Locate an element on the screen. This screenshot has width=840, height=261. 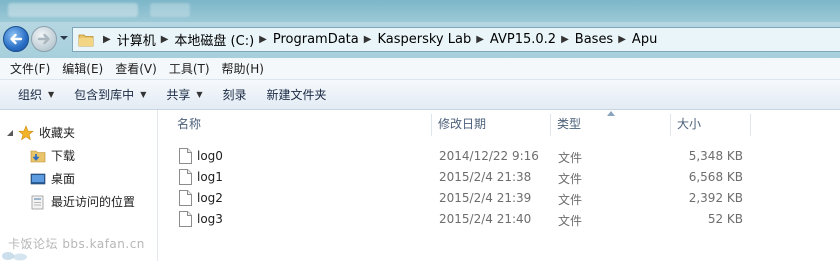
include-in-library-button: 包含到库中 ▼ is located at coordinates (110, 94).